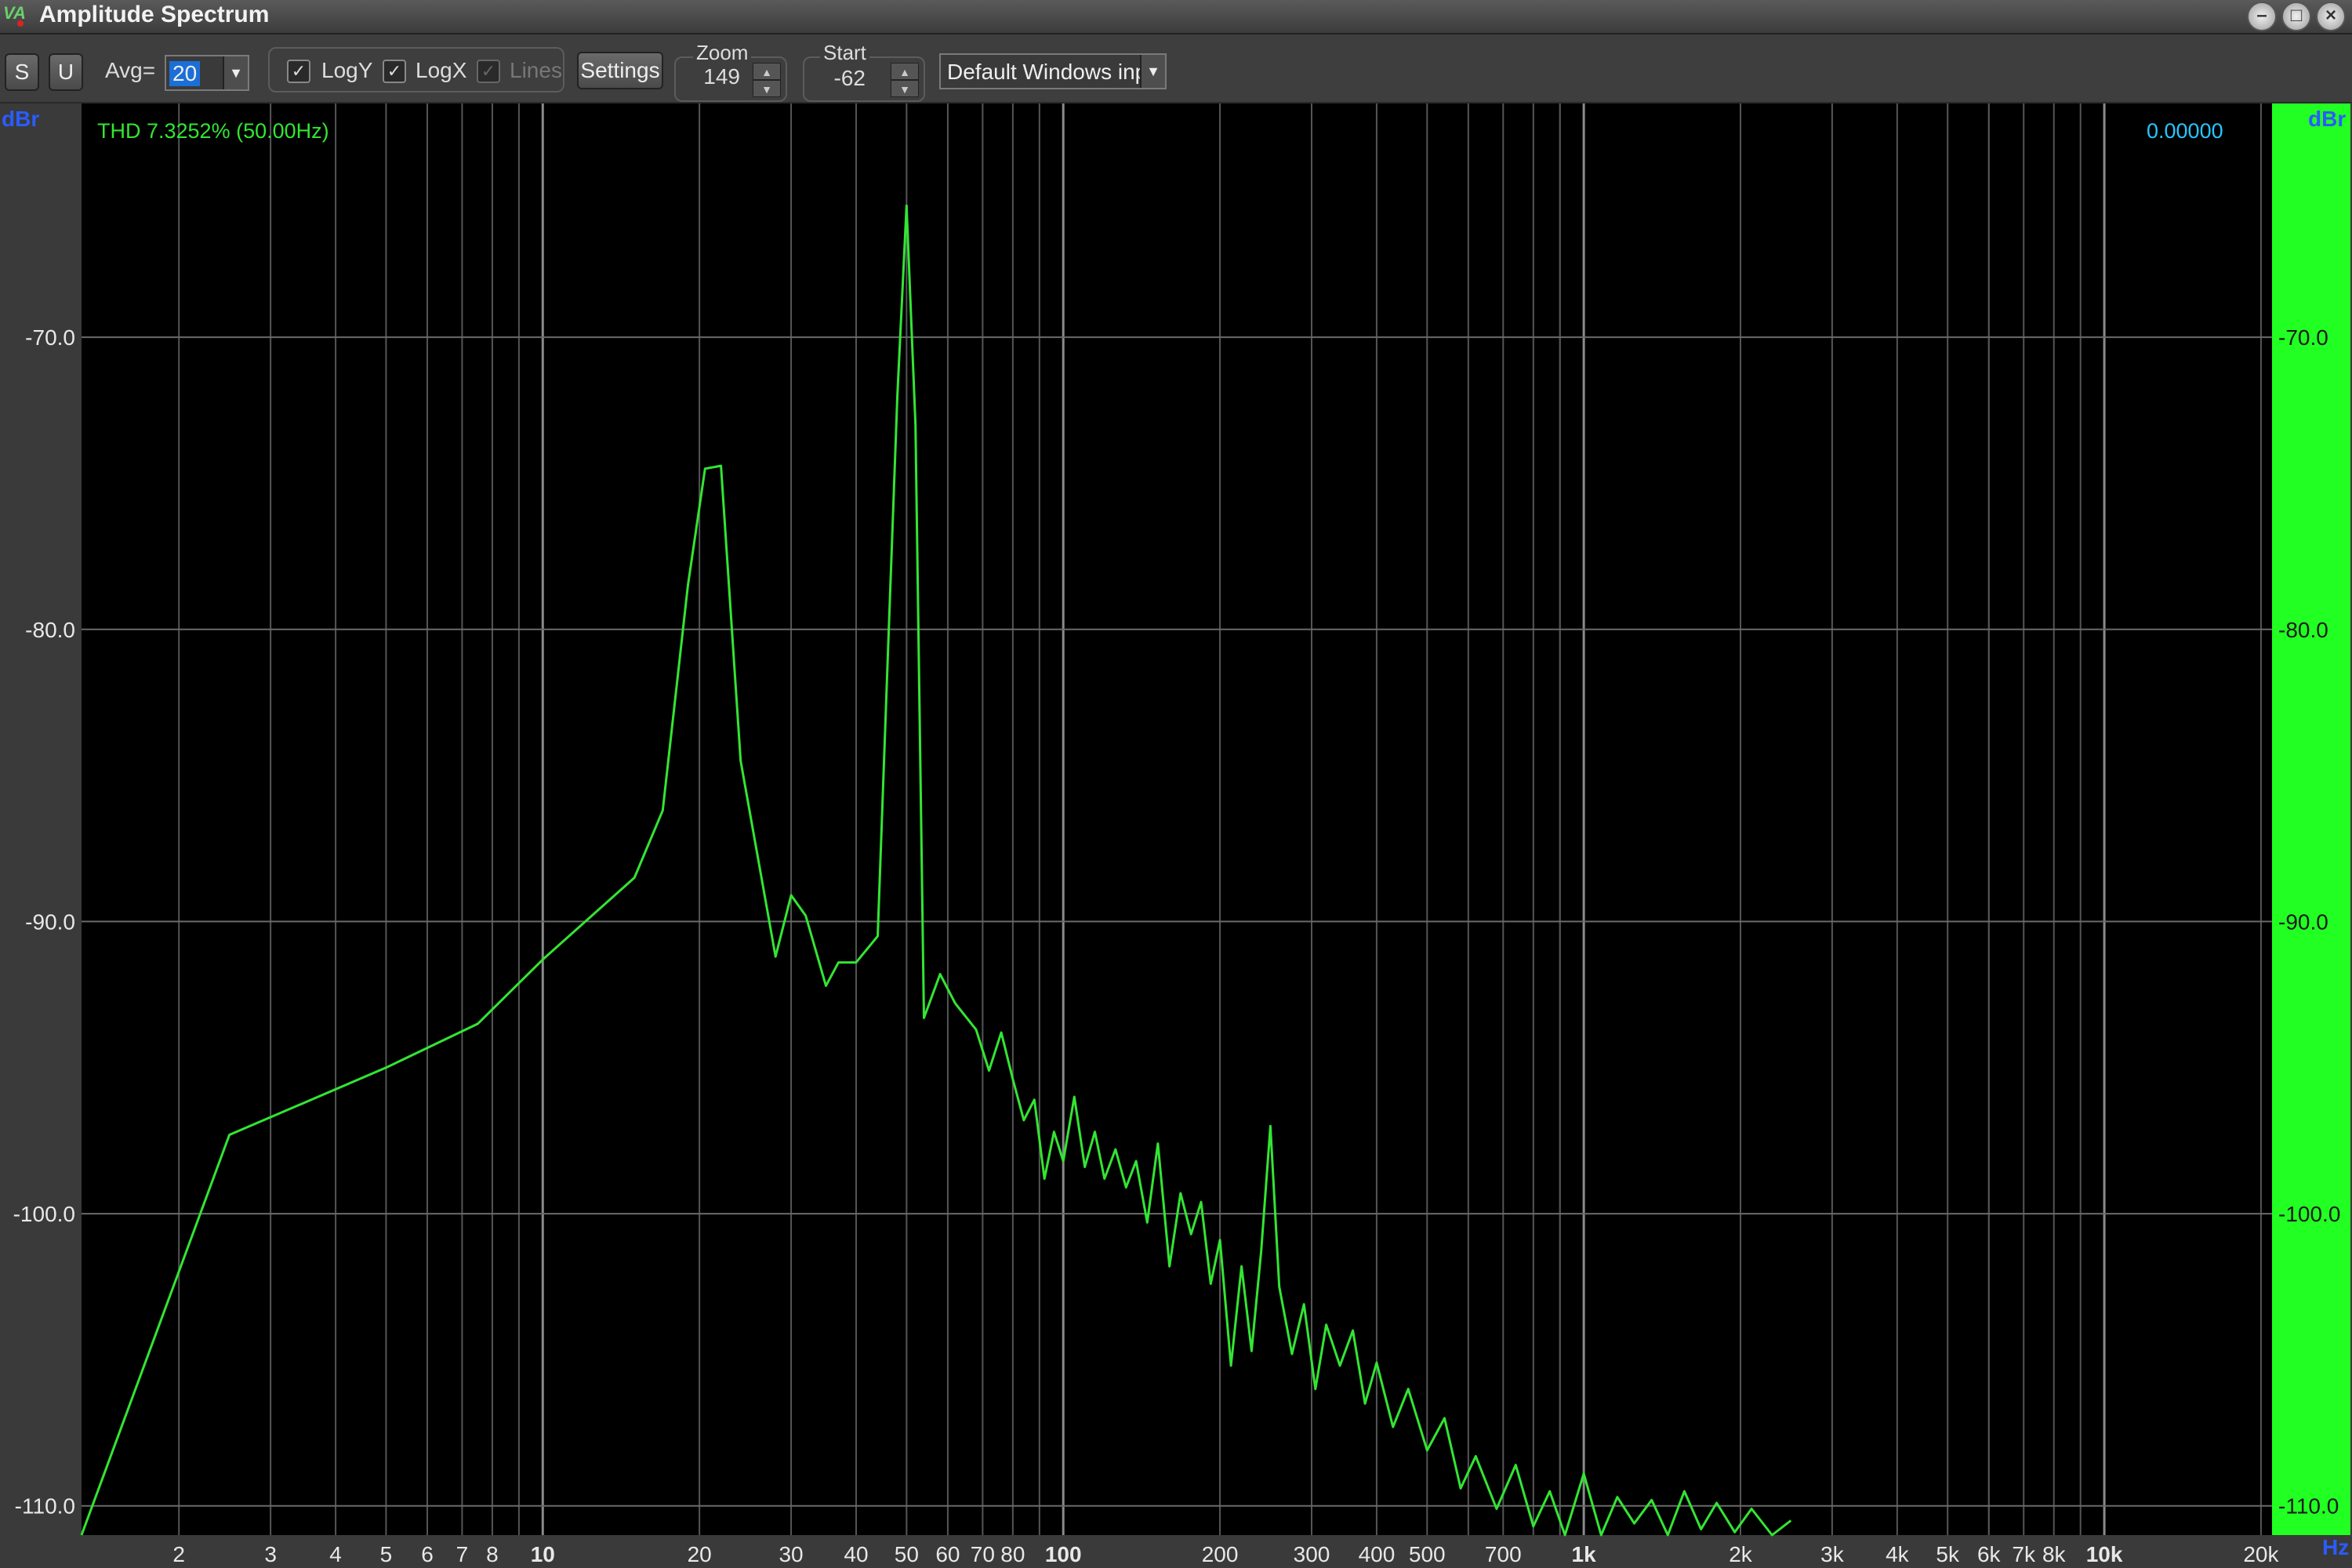 This screenshot has width=2352, height=1568. I want to click on logy-checkbox: ✓, so click(298, 71).